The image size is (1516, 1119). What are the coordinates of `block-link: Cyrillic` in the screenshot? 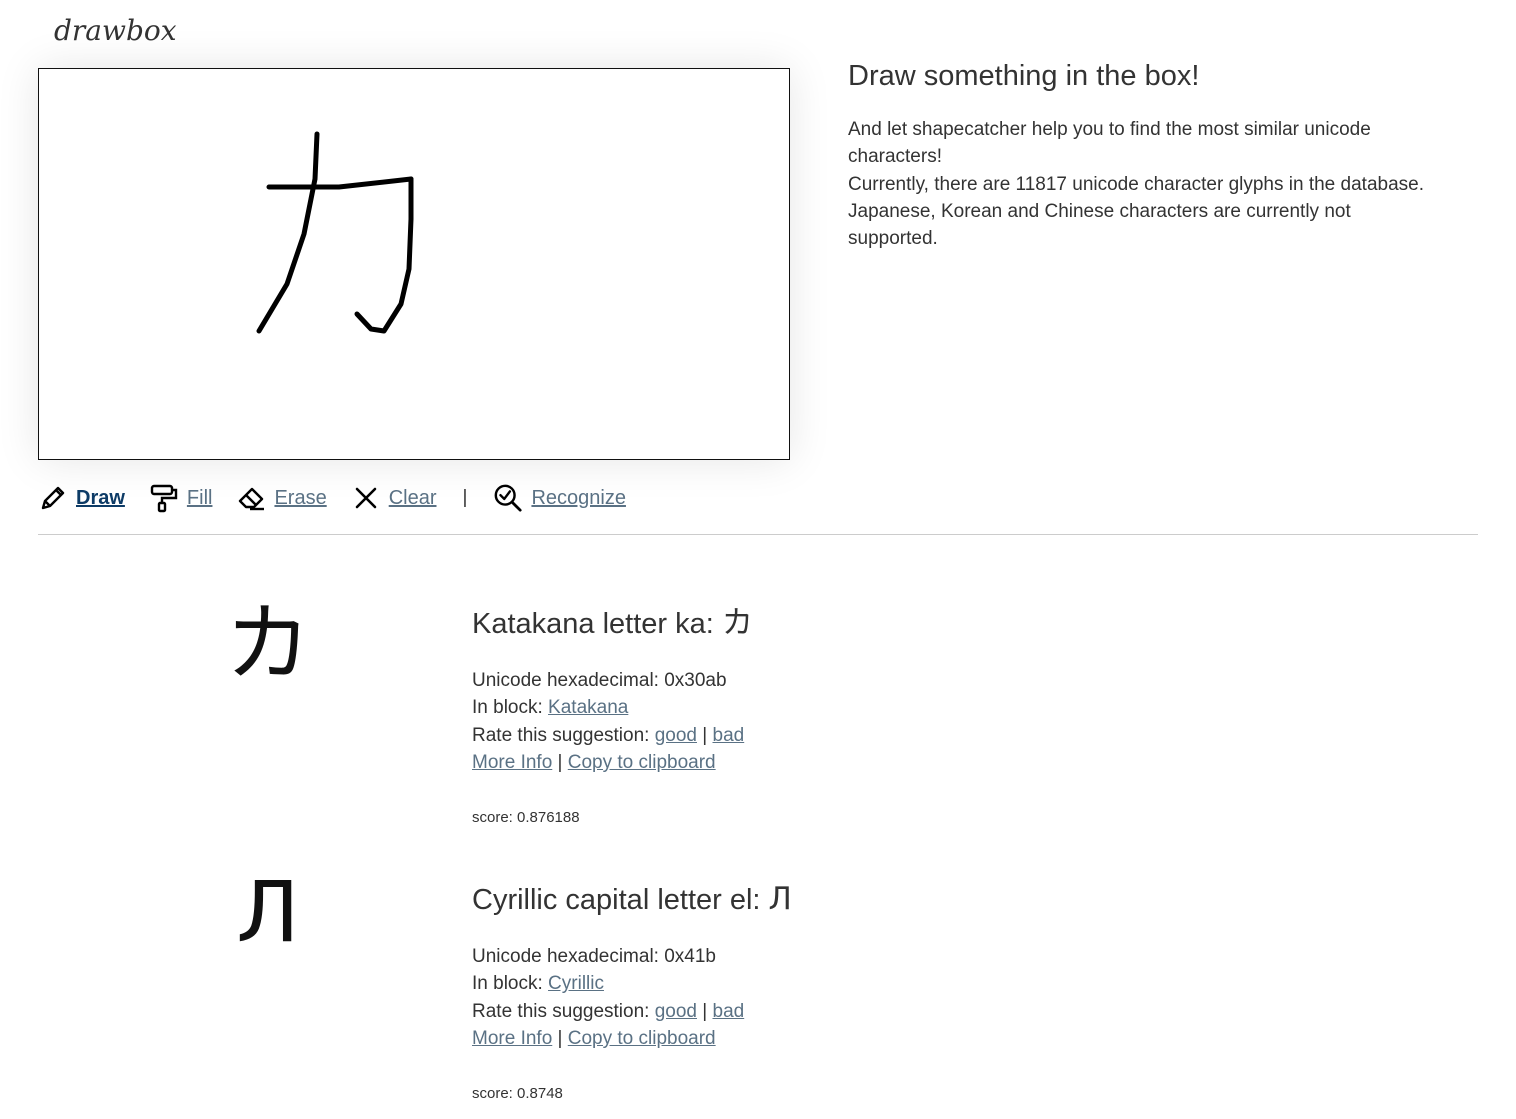 It's located at (576, 983).